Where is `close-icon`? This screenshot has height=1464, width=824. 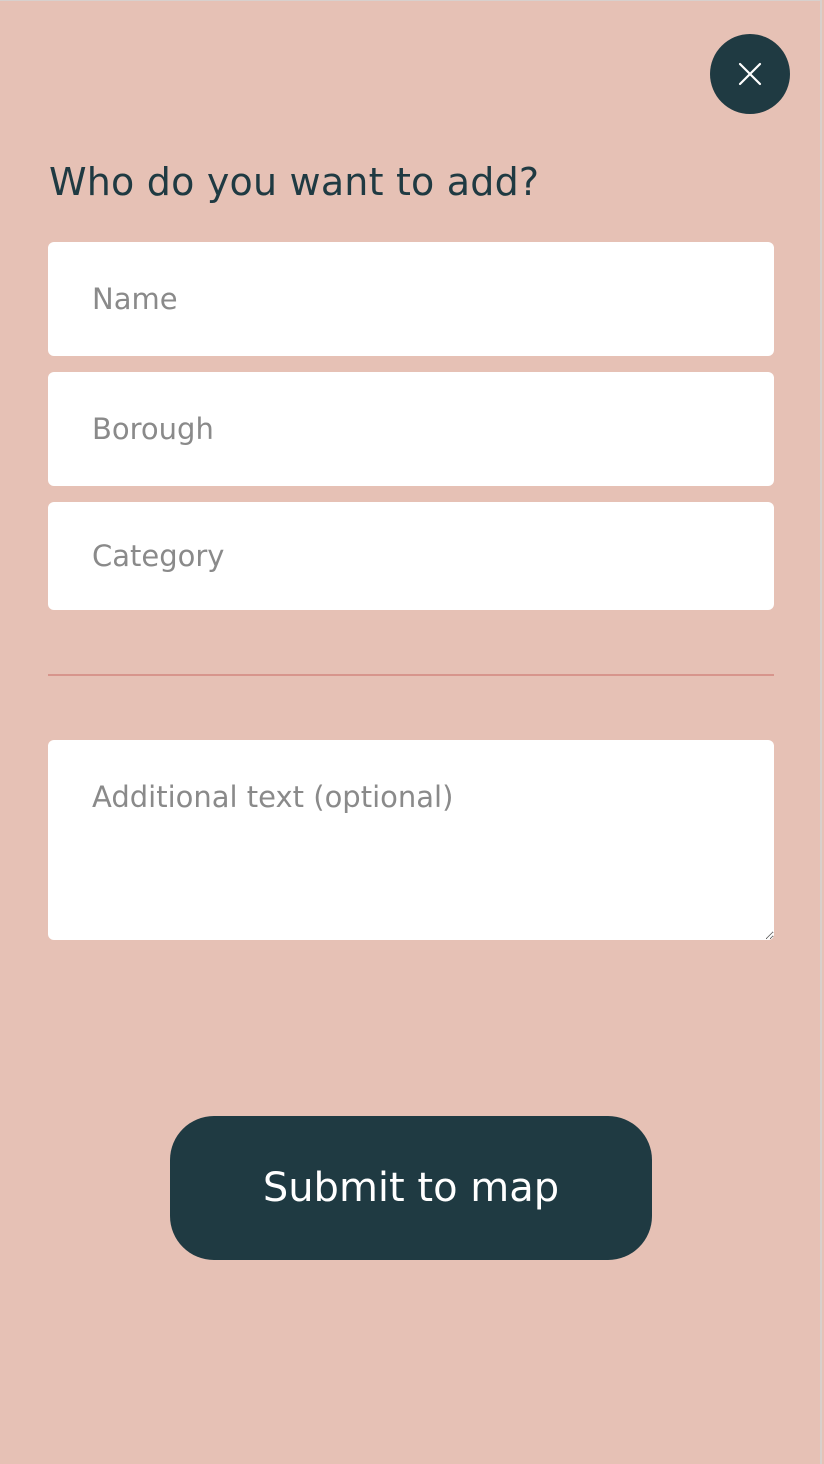 close-icon is located at coordinates (750, 74).